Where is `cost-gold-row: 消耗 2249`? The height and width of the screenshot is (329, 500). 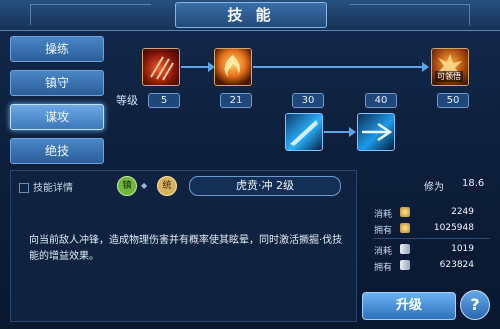
cost-gold-row: 消耗 2249 is located at coordinates (433, 213).